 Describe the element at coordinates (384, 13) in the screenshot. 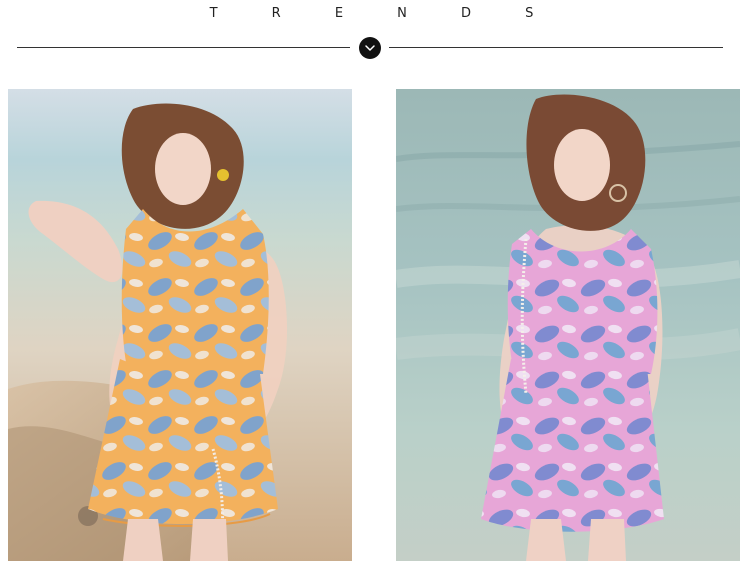

I see `trends-title: T R E N D S` at that location.